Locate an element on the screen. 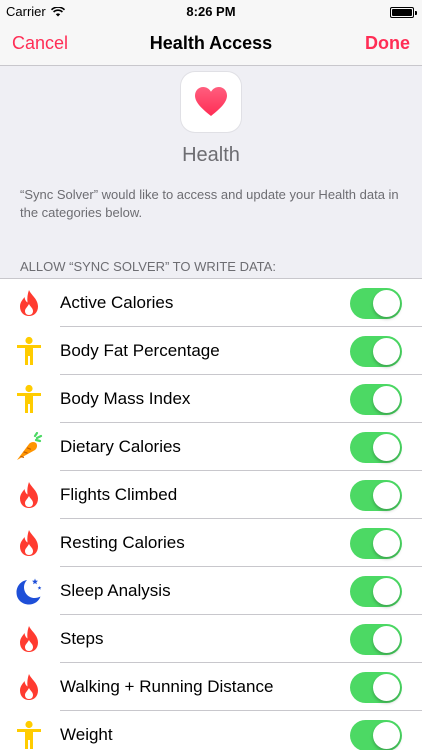  list-item: Steps is located at coordinates (211, 639).